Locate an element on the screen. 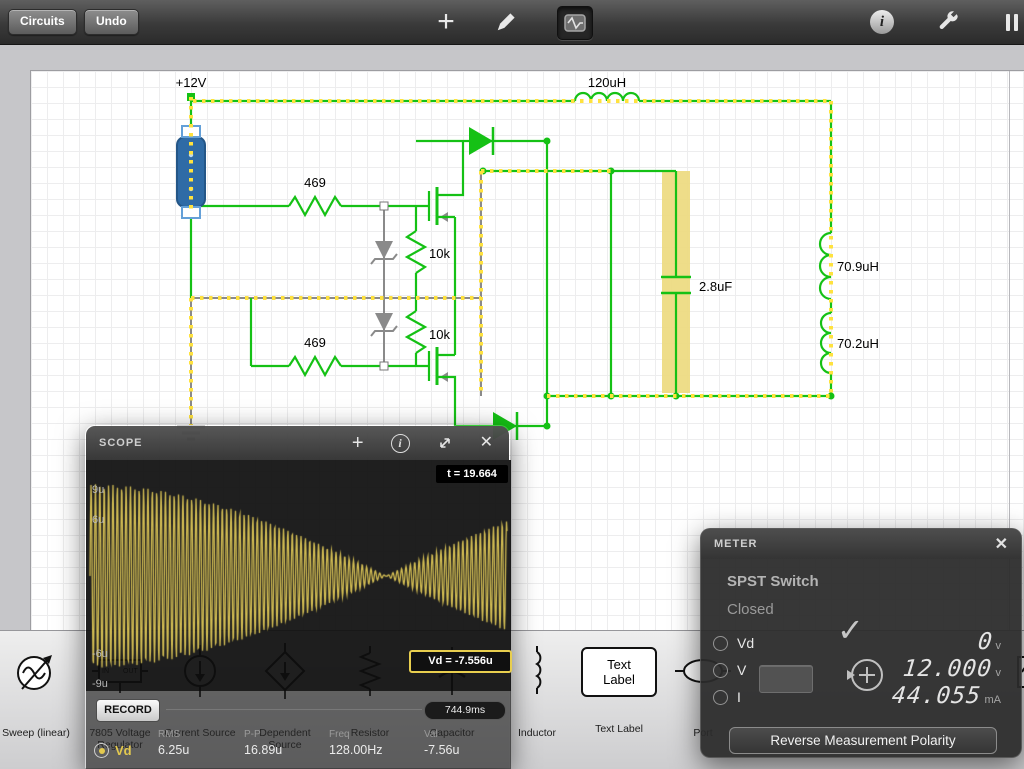 Image resolution: width=1024 pixels, height=769 pixels. text-label-icon: Text Label is located at coordinates (619, 672).